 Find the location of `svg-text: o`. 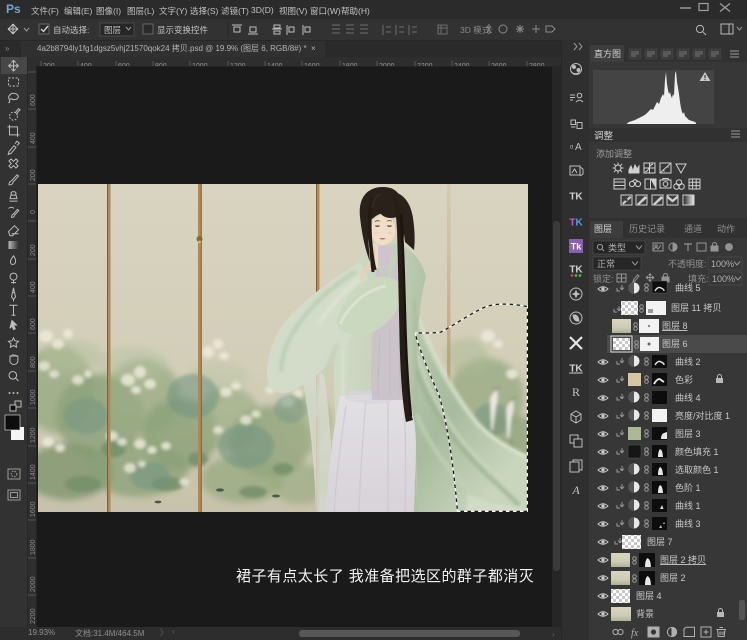

svg-text: o is located at coordinates (572, 148).